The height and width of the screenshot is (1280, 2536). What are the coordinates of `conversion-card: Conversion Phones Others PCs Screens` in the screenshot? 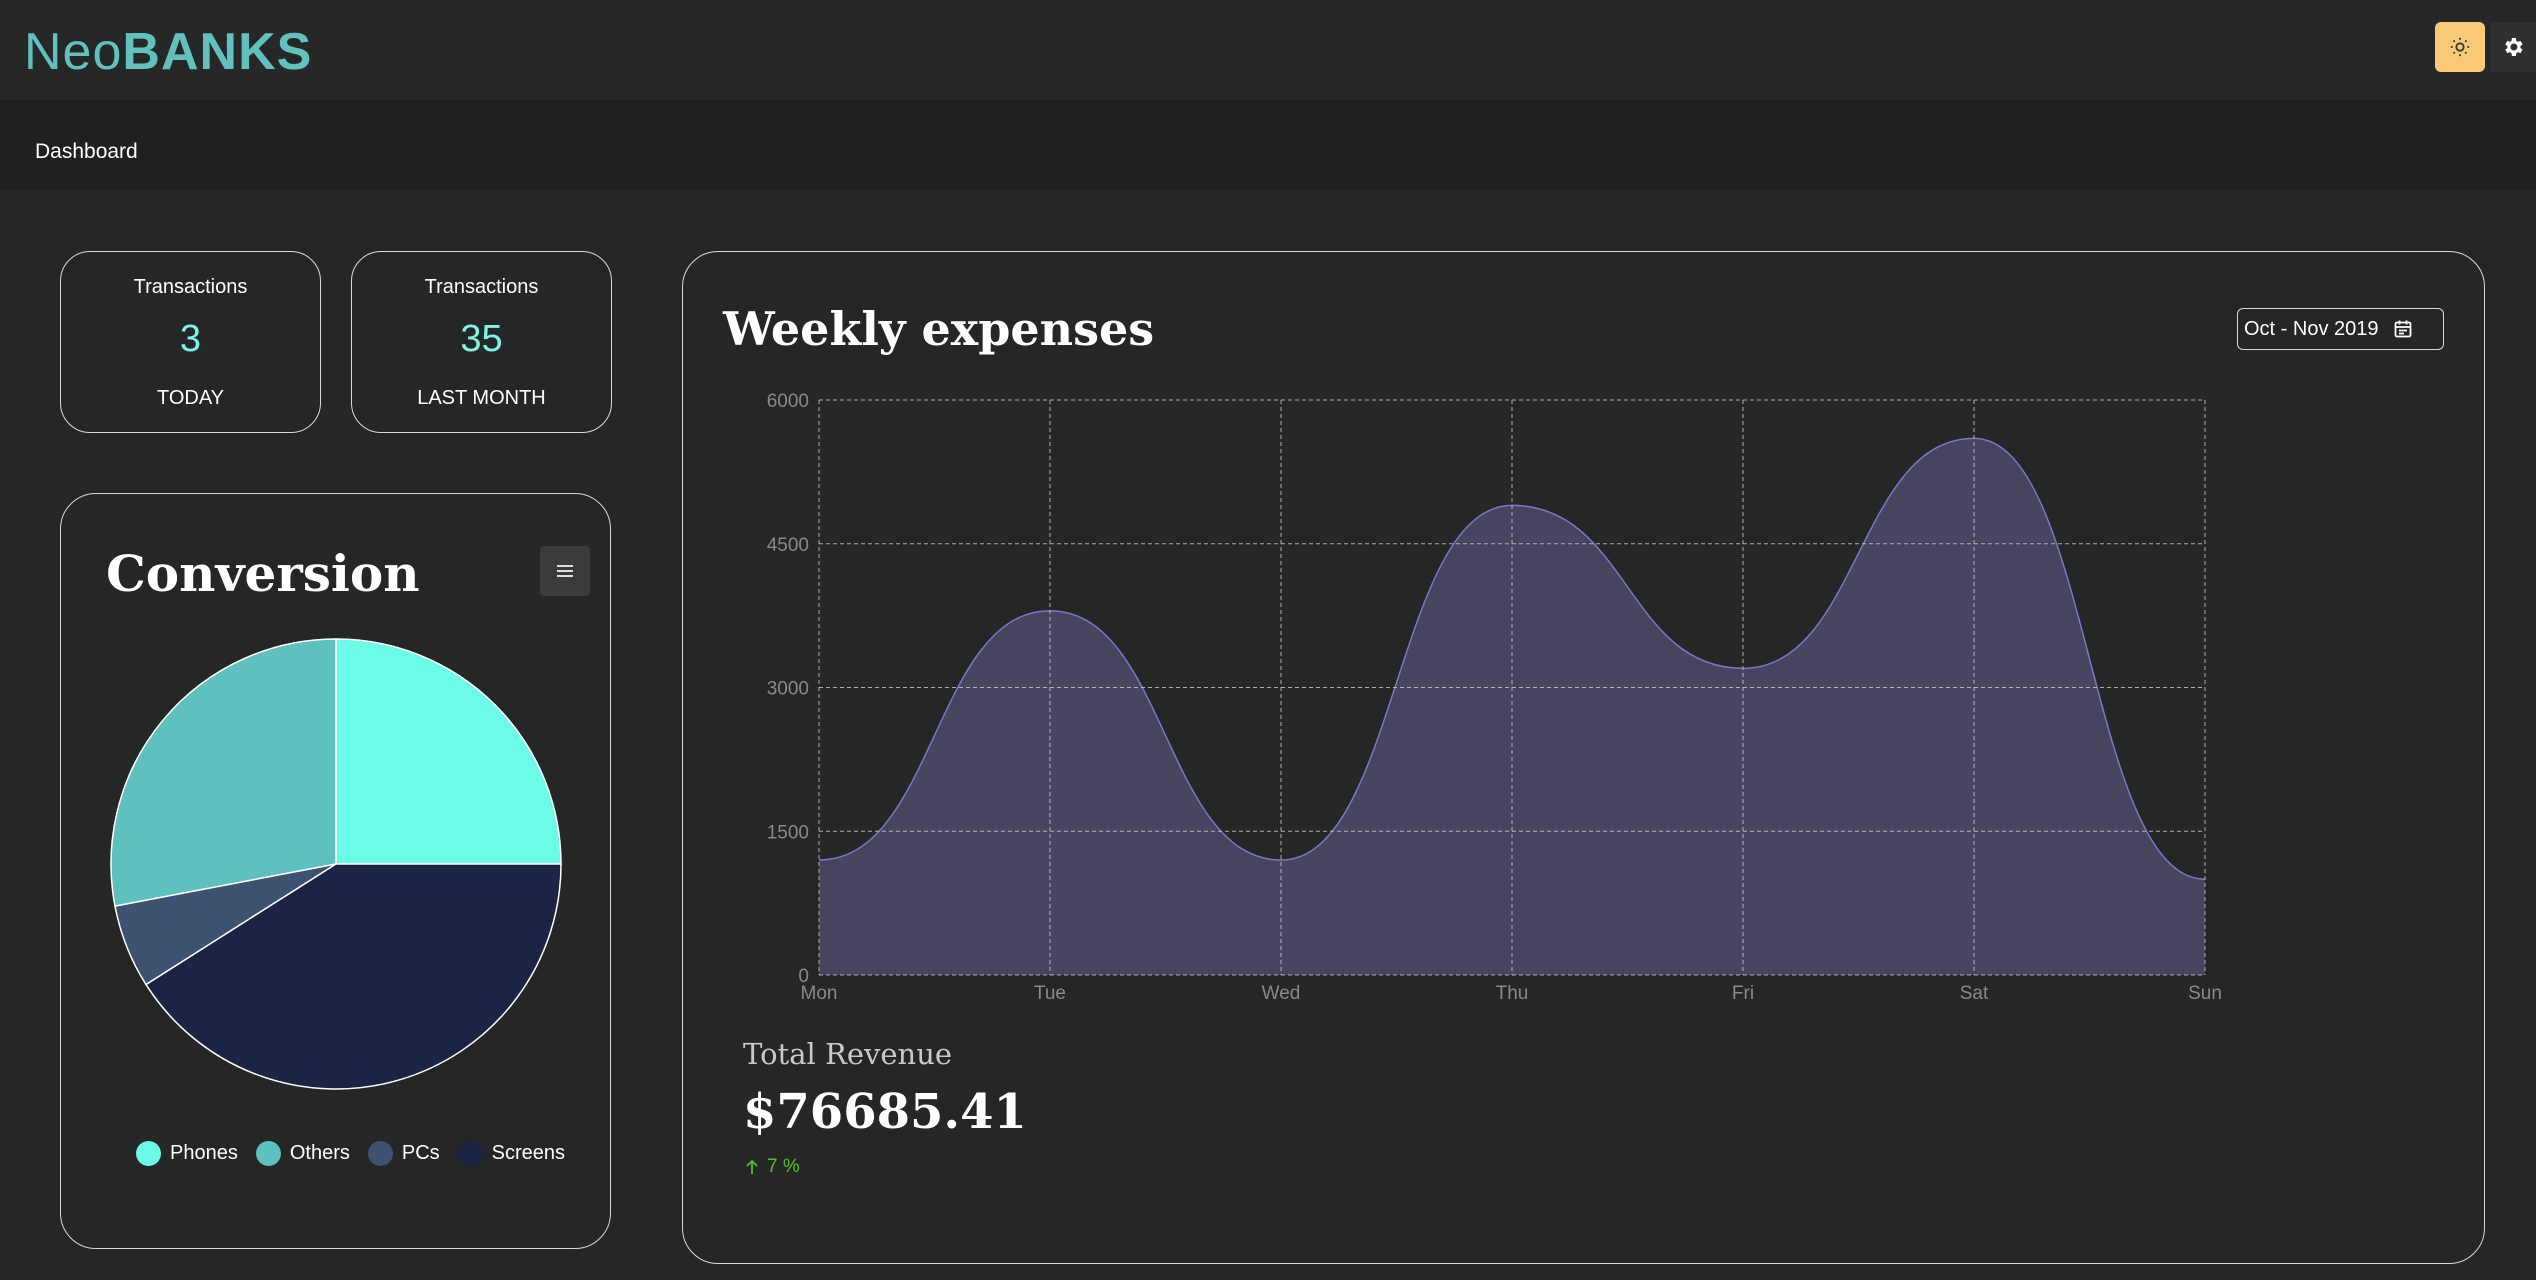 It's located at (335, 871).